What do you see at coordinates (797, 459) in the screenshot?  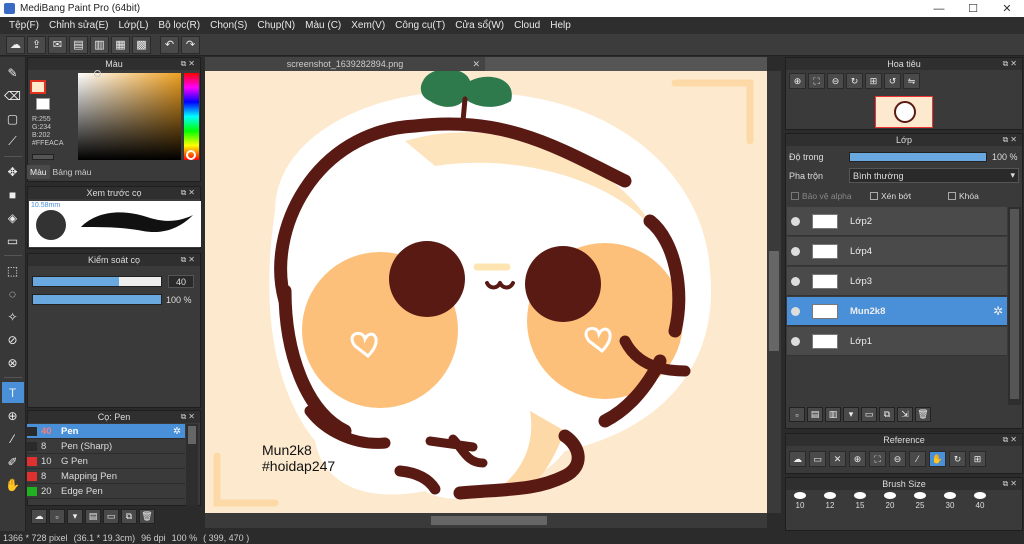 I see `reference-cloud-icon: ☁` at bounding box center [797, 459].